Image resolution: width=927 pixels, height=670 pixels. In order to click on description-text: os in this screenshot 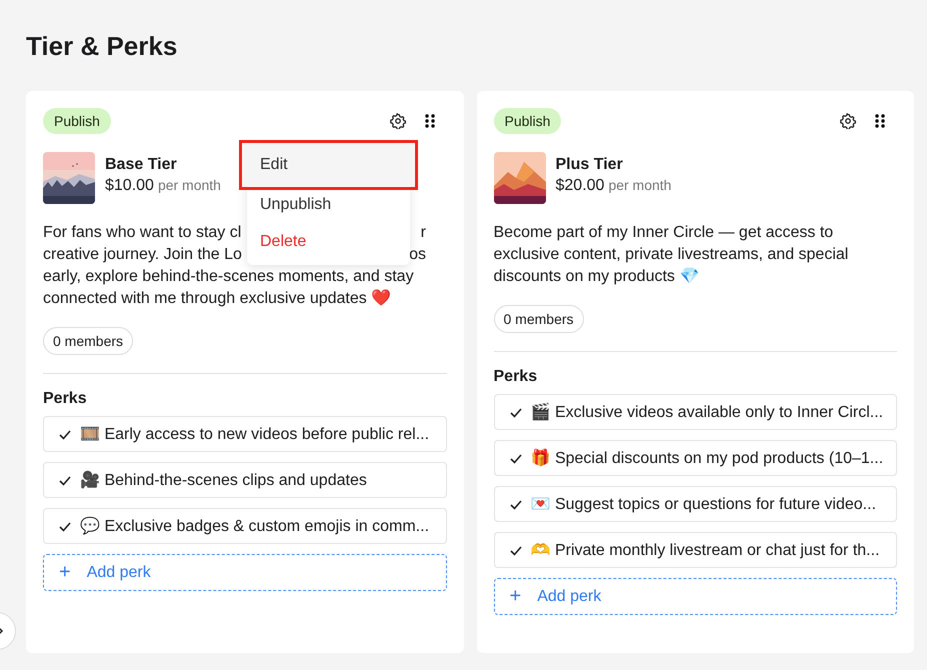, I will do `click(417, 255)`.